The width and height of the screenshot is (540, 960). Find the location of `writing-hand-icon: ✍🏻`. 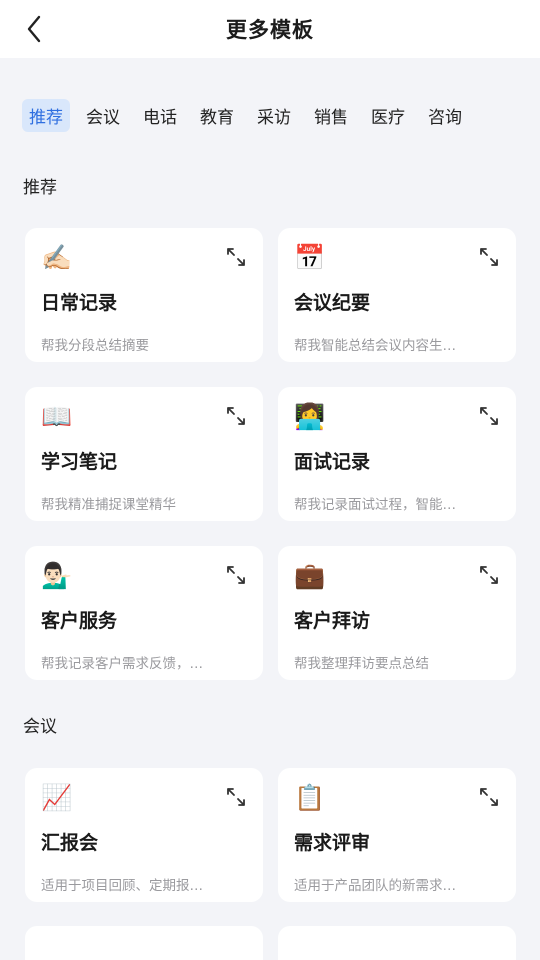

writing-hand-icon: ✍🏻 is located at coordinates (57, 257).